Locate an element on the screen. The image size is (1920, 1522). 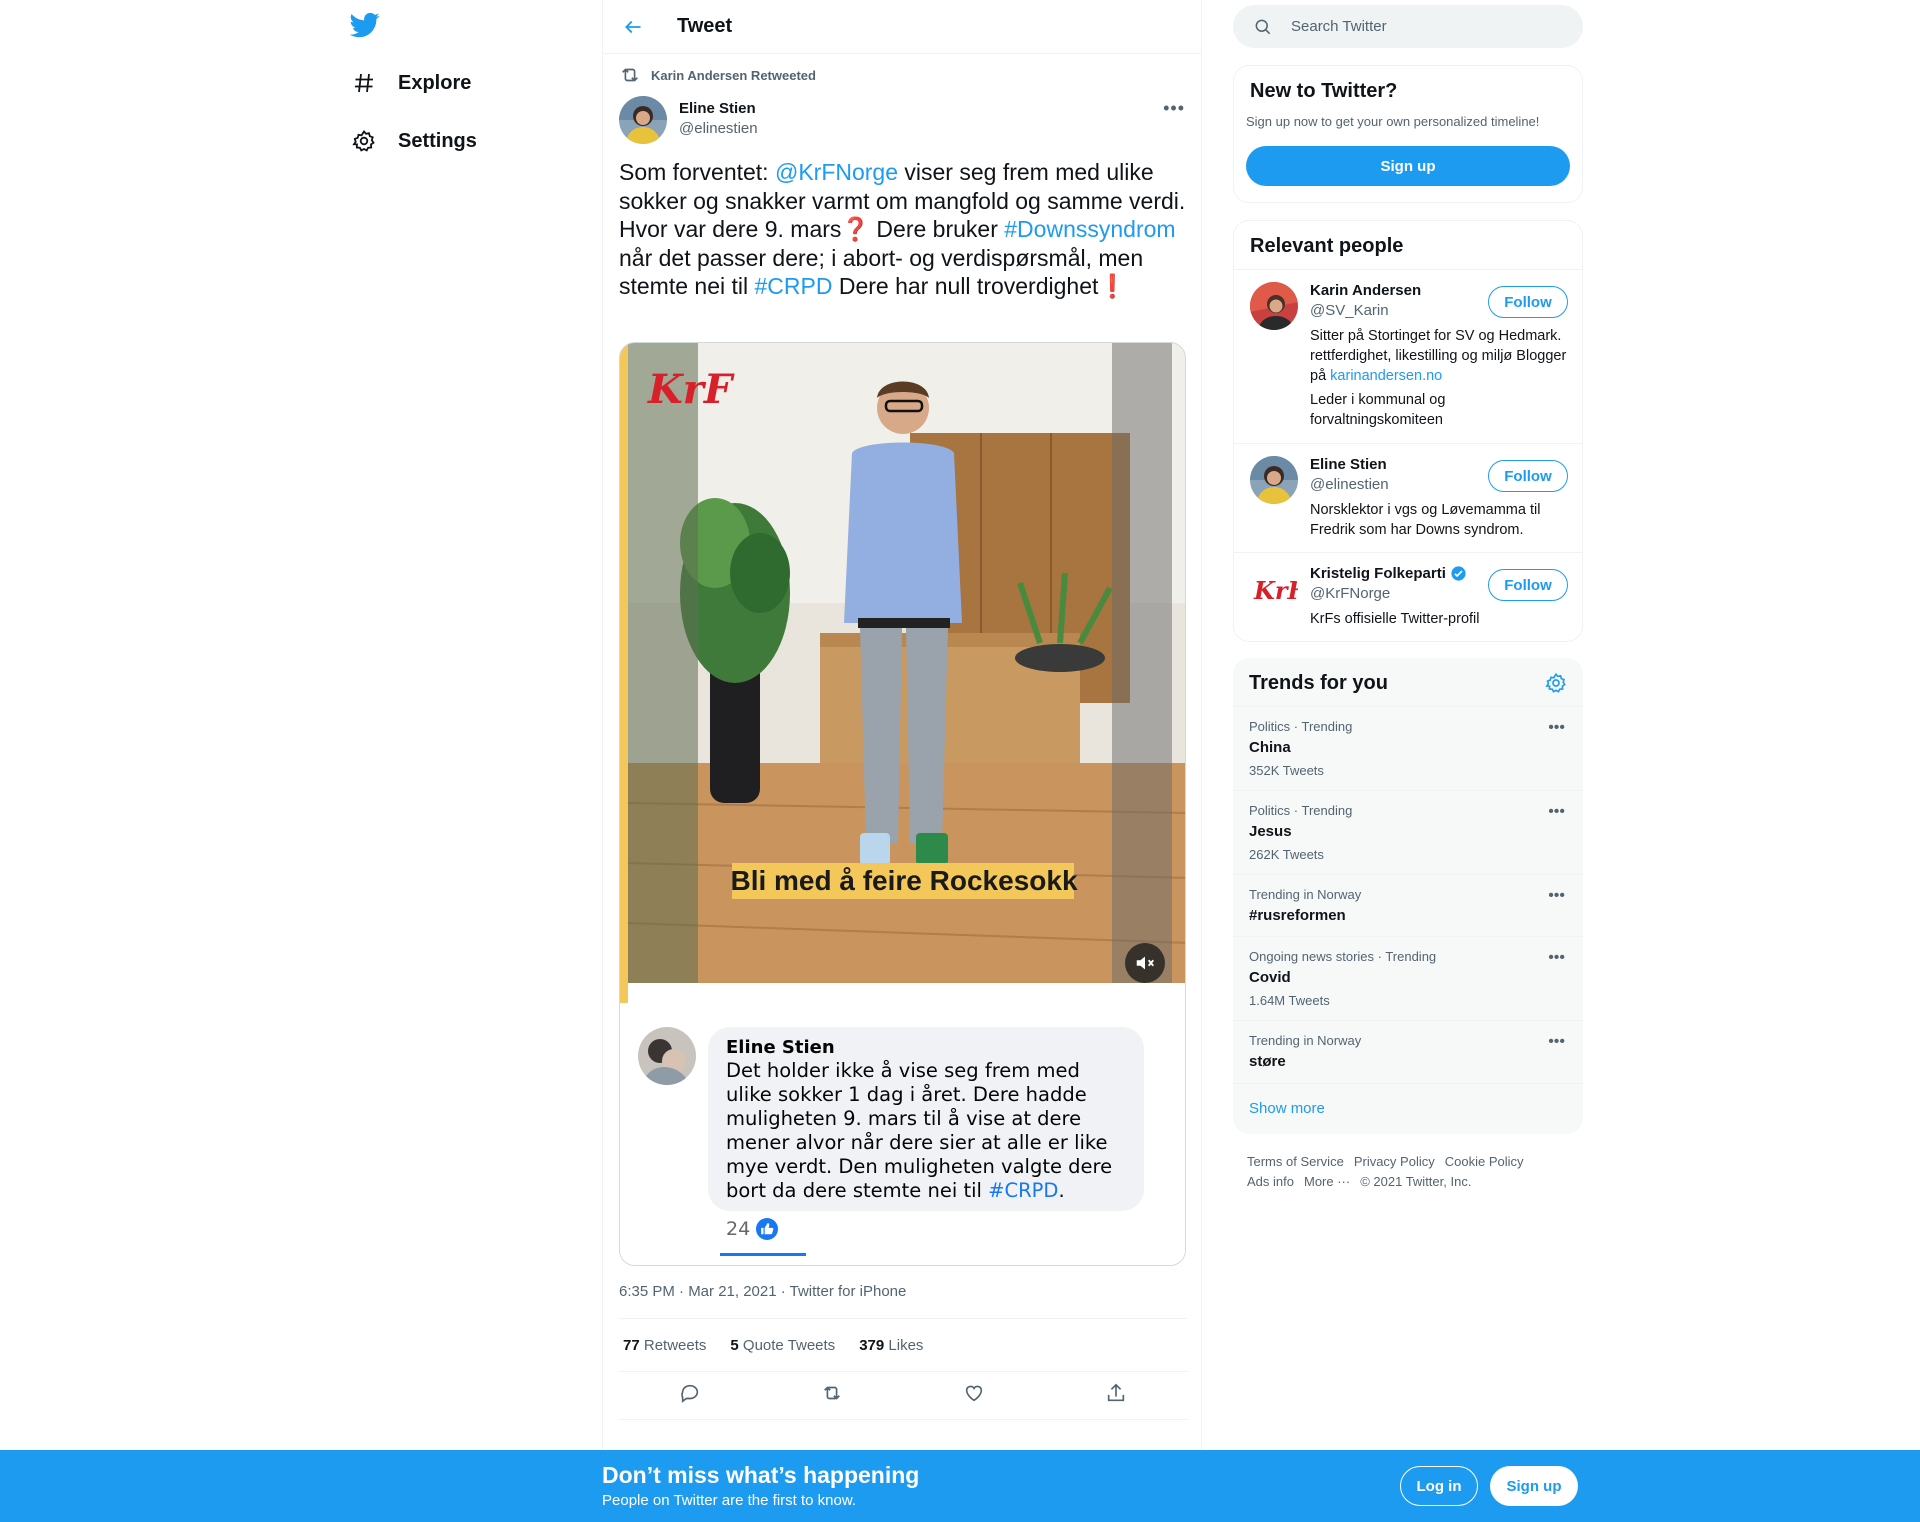
mute-icon is located at coordinates (1145, 963).